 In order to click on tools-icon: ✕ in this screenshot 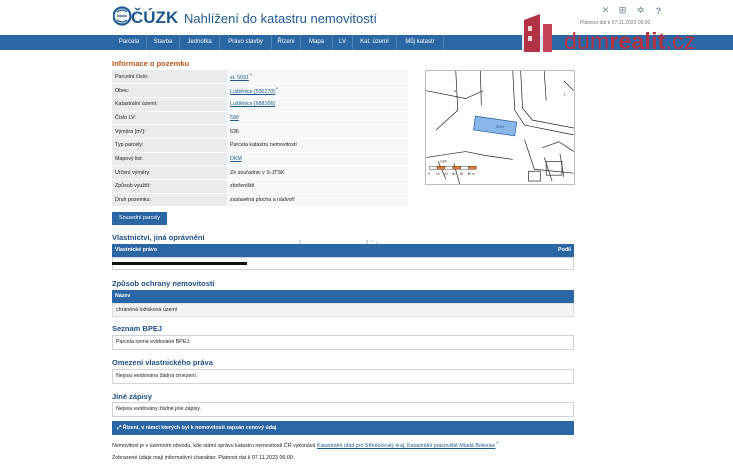, I will do `click(605, 10)`.